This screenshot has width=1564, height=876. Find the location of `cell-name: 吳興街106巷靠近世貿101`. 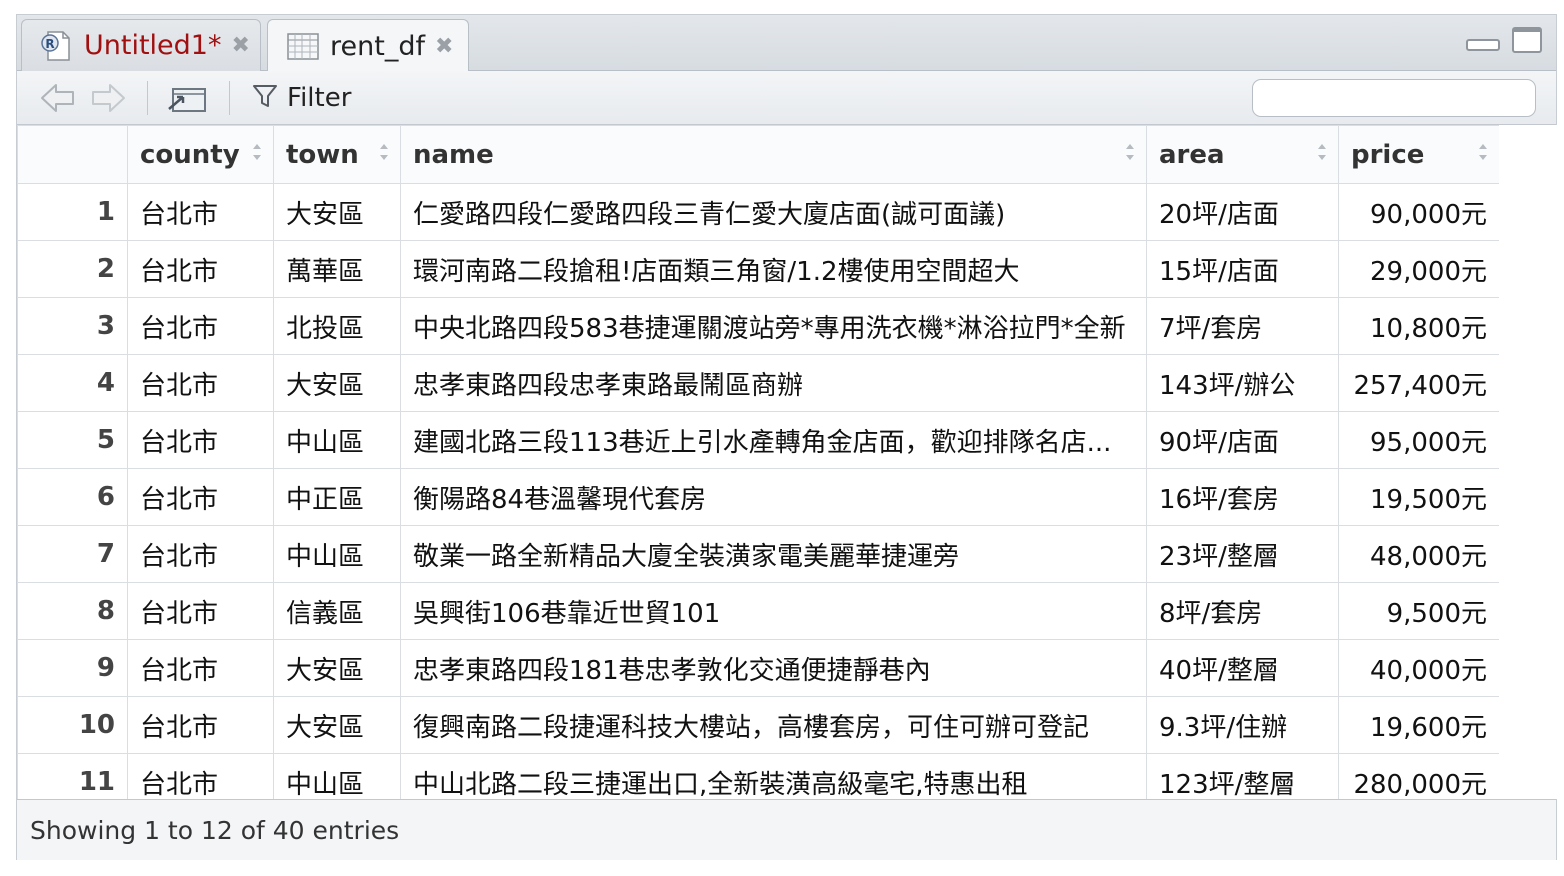

cell-name: 吳興街106巷靠近世貿101 is located at coordinates (773, 611).